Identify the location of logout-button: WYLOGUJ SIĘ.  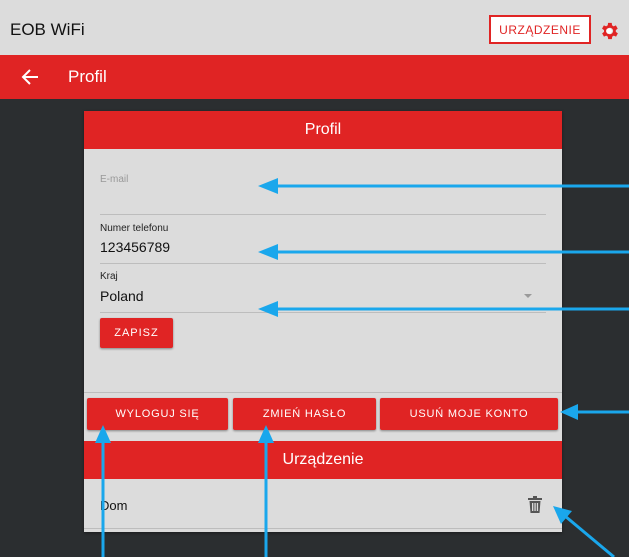
(157, 414).